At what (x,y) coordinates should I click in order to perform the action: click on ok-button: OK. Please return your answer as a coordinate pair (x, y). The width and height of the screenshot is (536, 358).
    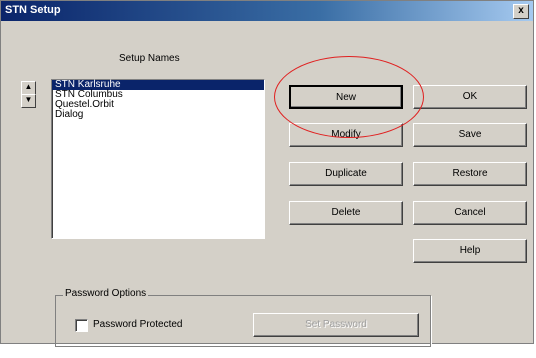
    Looking at the image, I should click on (470, 97).